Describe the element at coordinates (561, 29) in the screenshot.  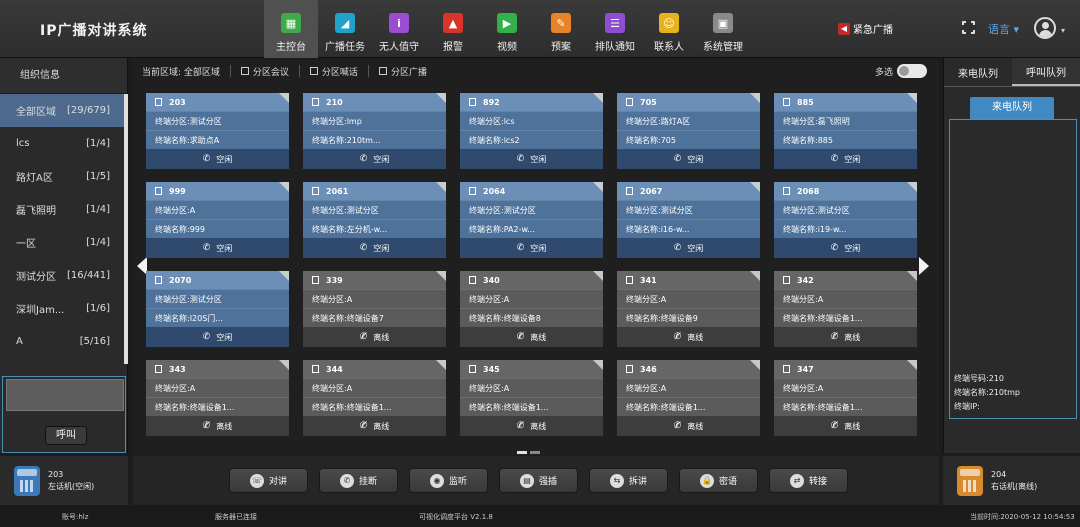
I see `nav-item-plan: ✎ 预案` at that location.